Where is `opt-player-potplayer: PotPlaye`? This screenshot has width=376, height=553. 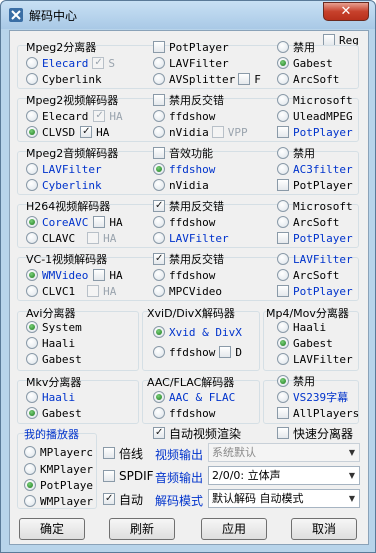 opt-player-potplayer: PotPlaye is located at coordinates (58, 485).